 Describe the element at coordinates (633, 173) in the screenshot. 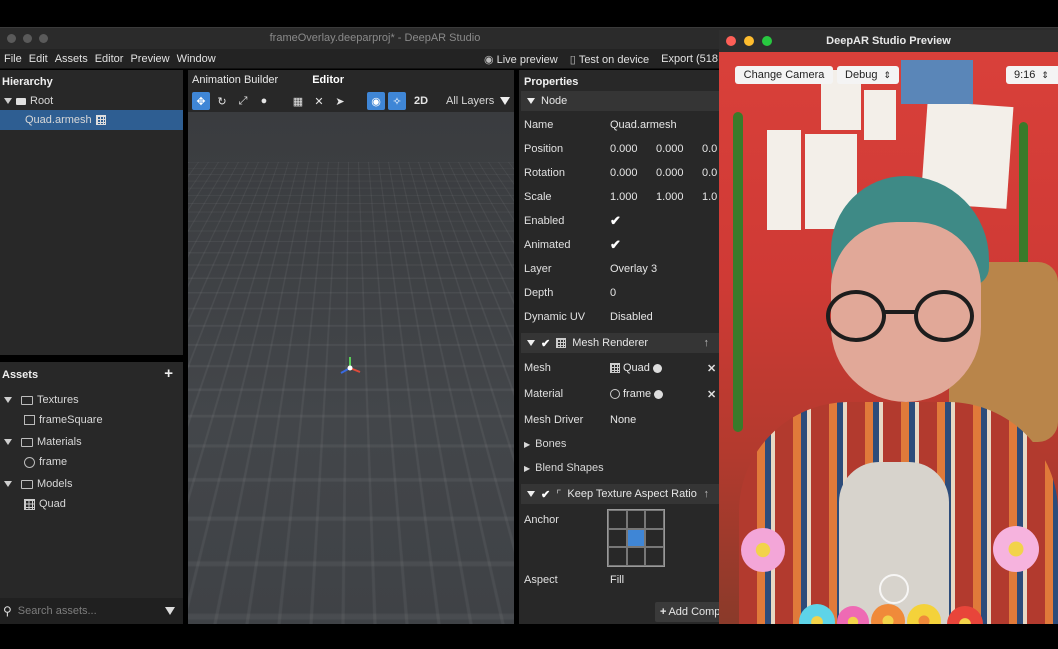

I see `rotation-x-field: 0.000` at that location.